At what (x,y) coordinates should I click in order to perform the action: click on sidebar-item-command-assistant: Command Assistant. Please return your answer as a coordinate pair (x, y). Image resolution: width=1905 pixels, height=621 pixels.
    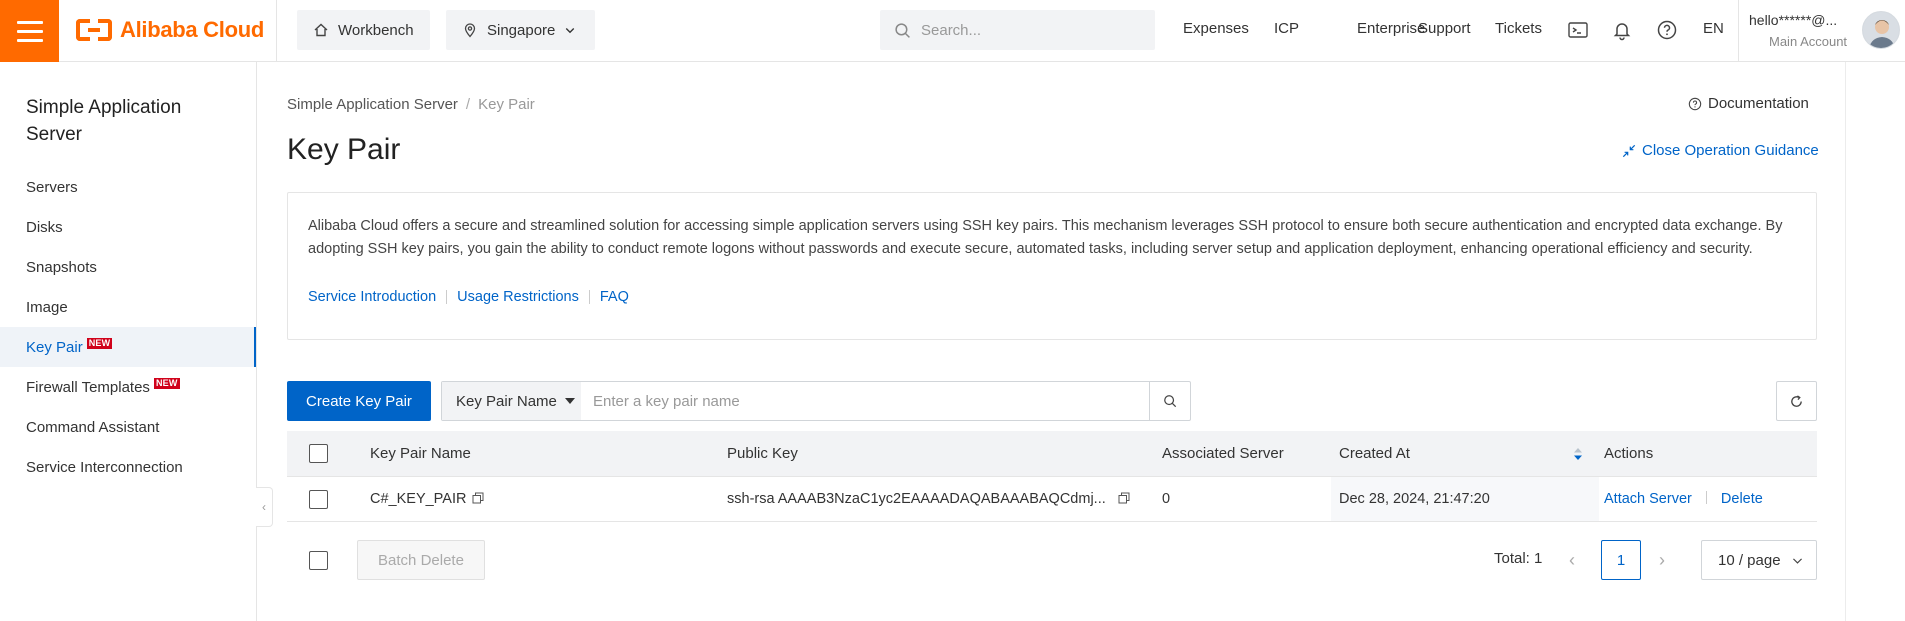
    Looking at the image, I should click on (128, 427).